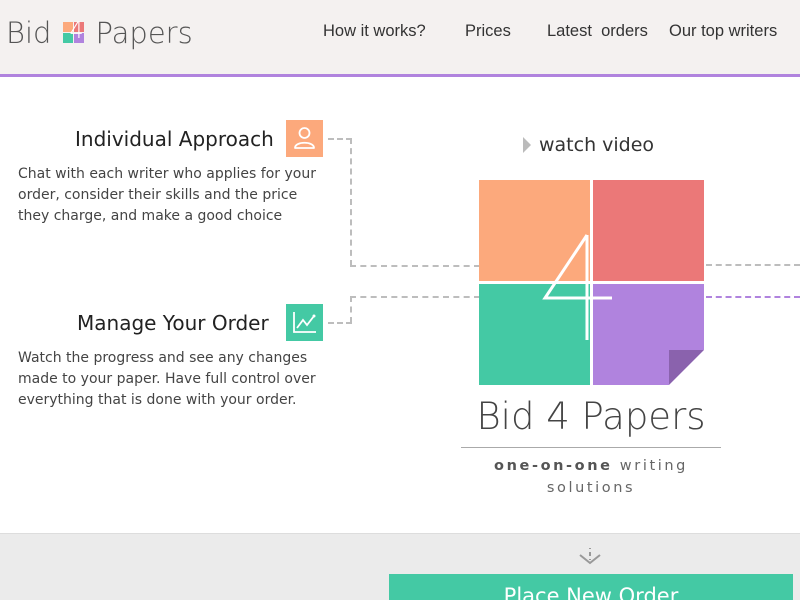 Image resolution: width=800 pixels, height=600 pixels. I want to click on nav-prices: Prices, so click(488, 31).